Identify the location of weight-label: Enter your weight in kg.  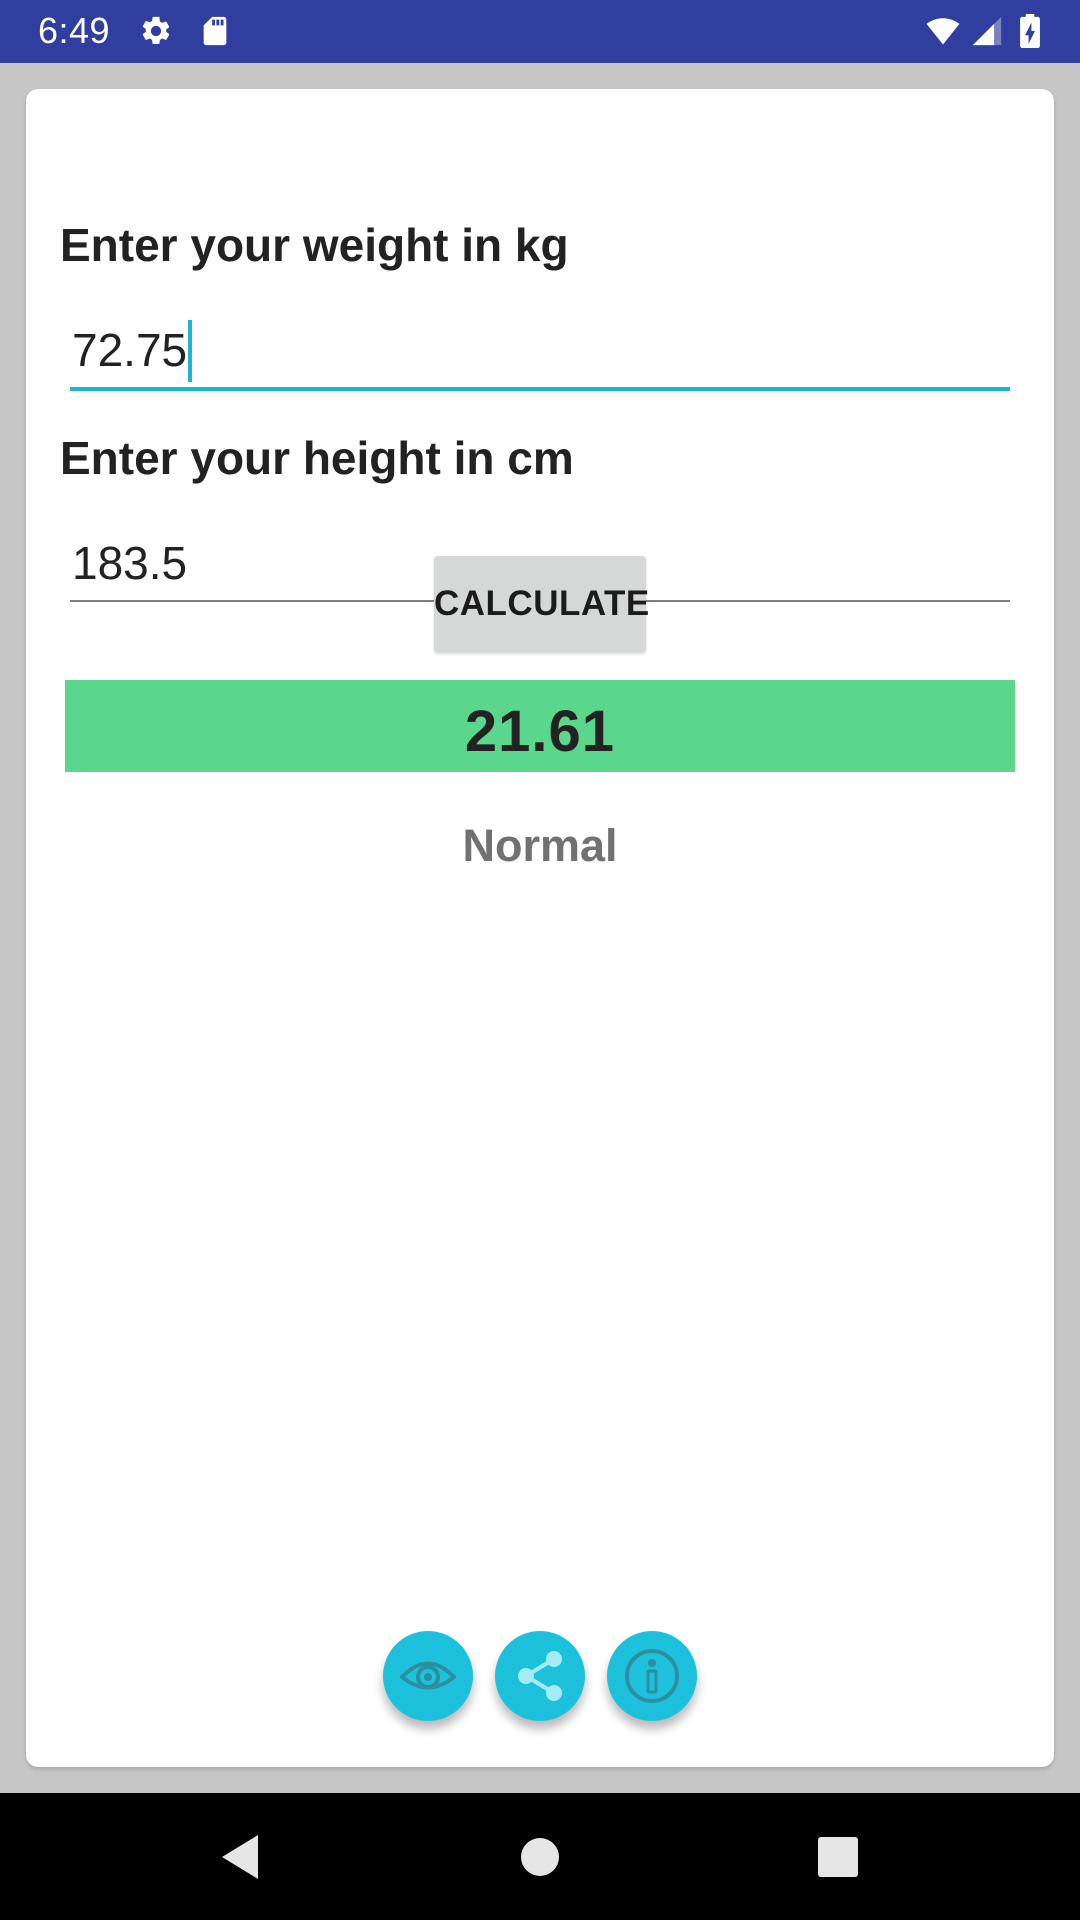
(314, 245).